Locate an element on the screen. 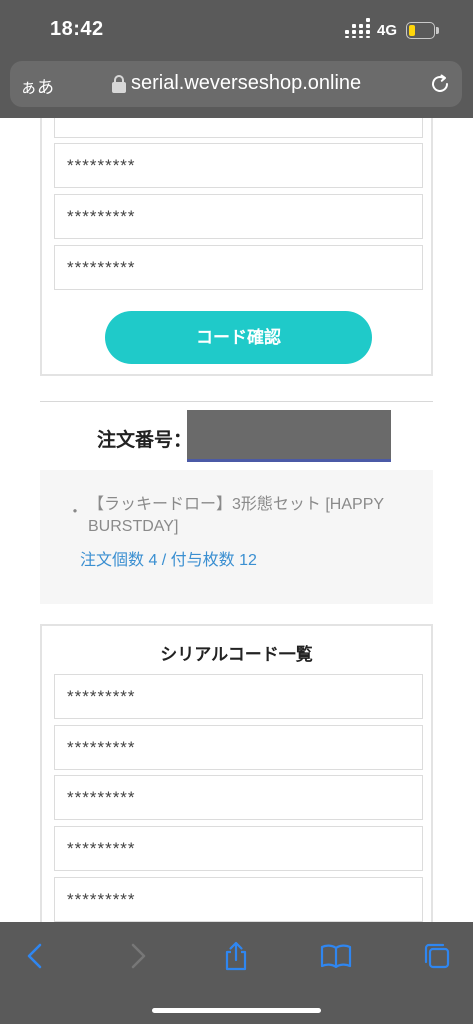 This screenshot has height=1024, width=473. address-bar: ぁあ serial.weverseshop.online is located at coordinates (236, 84).